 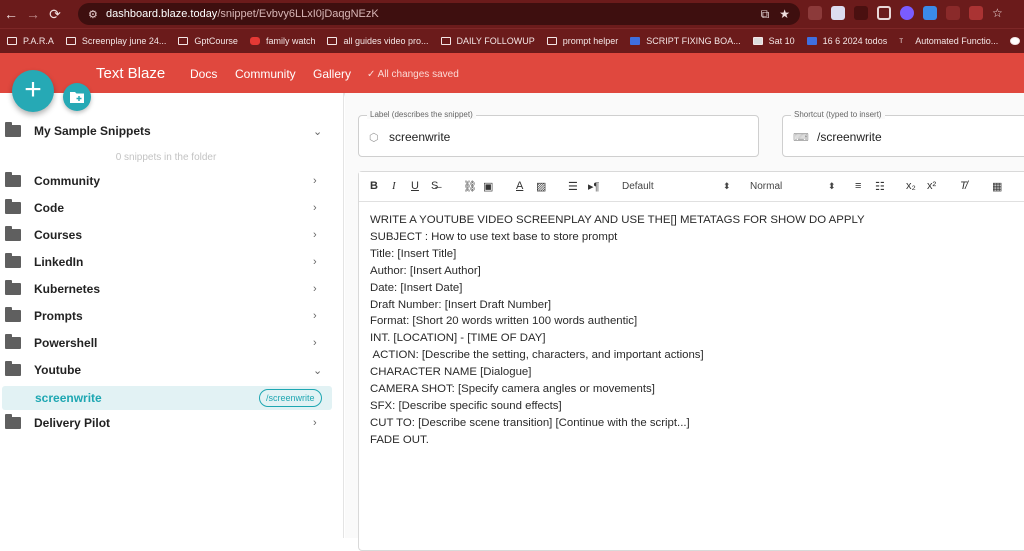 What do you see at coordinates (265, 74) in the screenshot?
I see `nav-community: Community` at bounding box center [265, 74].